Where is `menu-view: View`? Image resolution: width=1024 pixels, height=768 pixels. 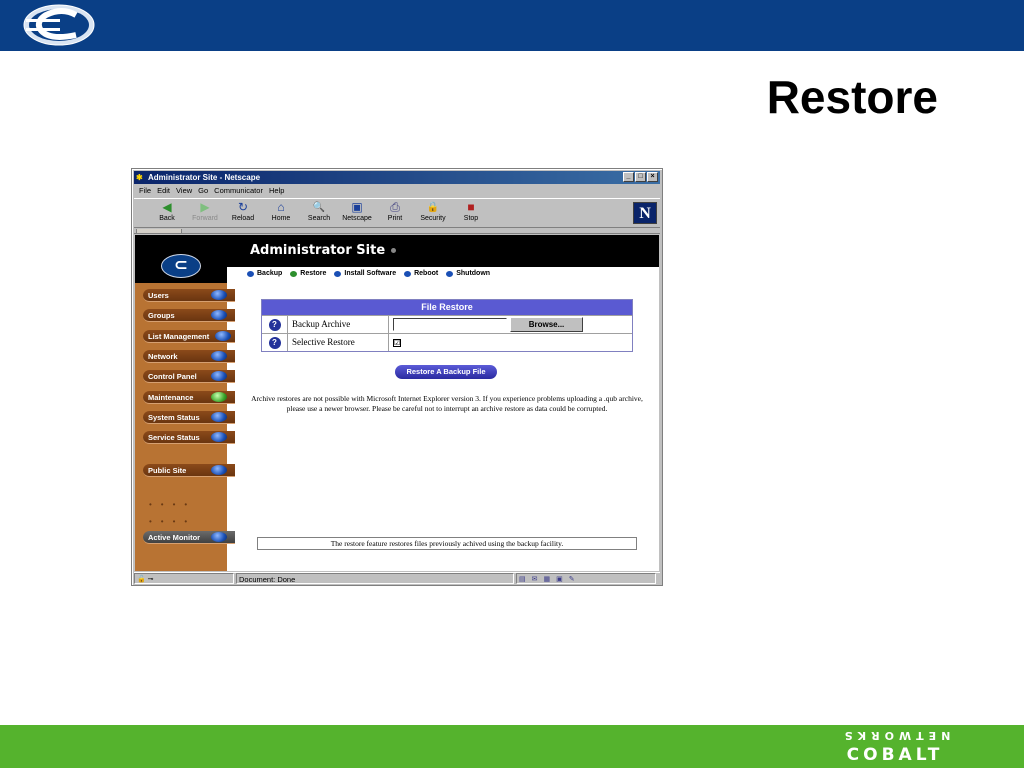
menu-view: View is located at coordinates (184, 191).